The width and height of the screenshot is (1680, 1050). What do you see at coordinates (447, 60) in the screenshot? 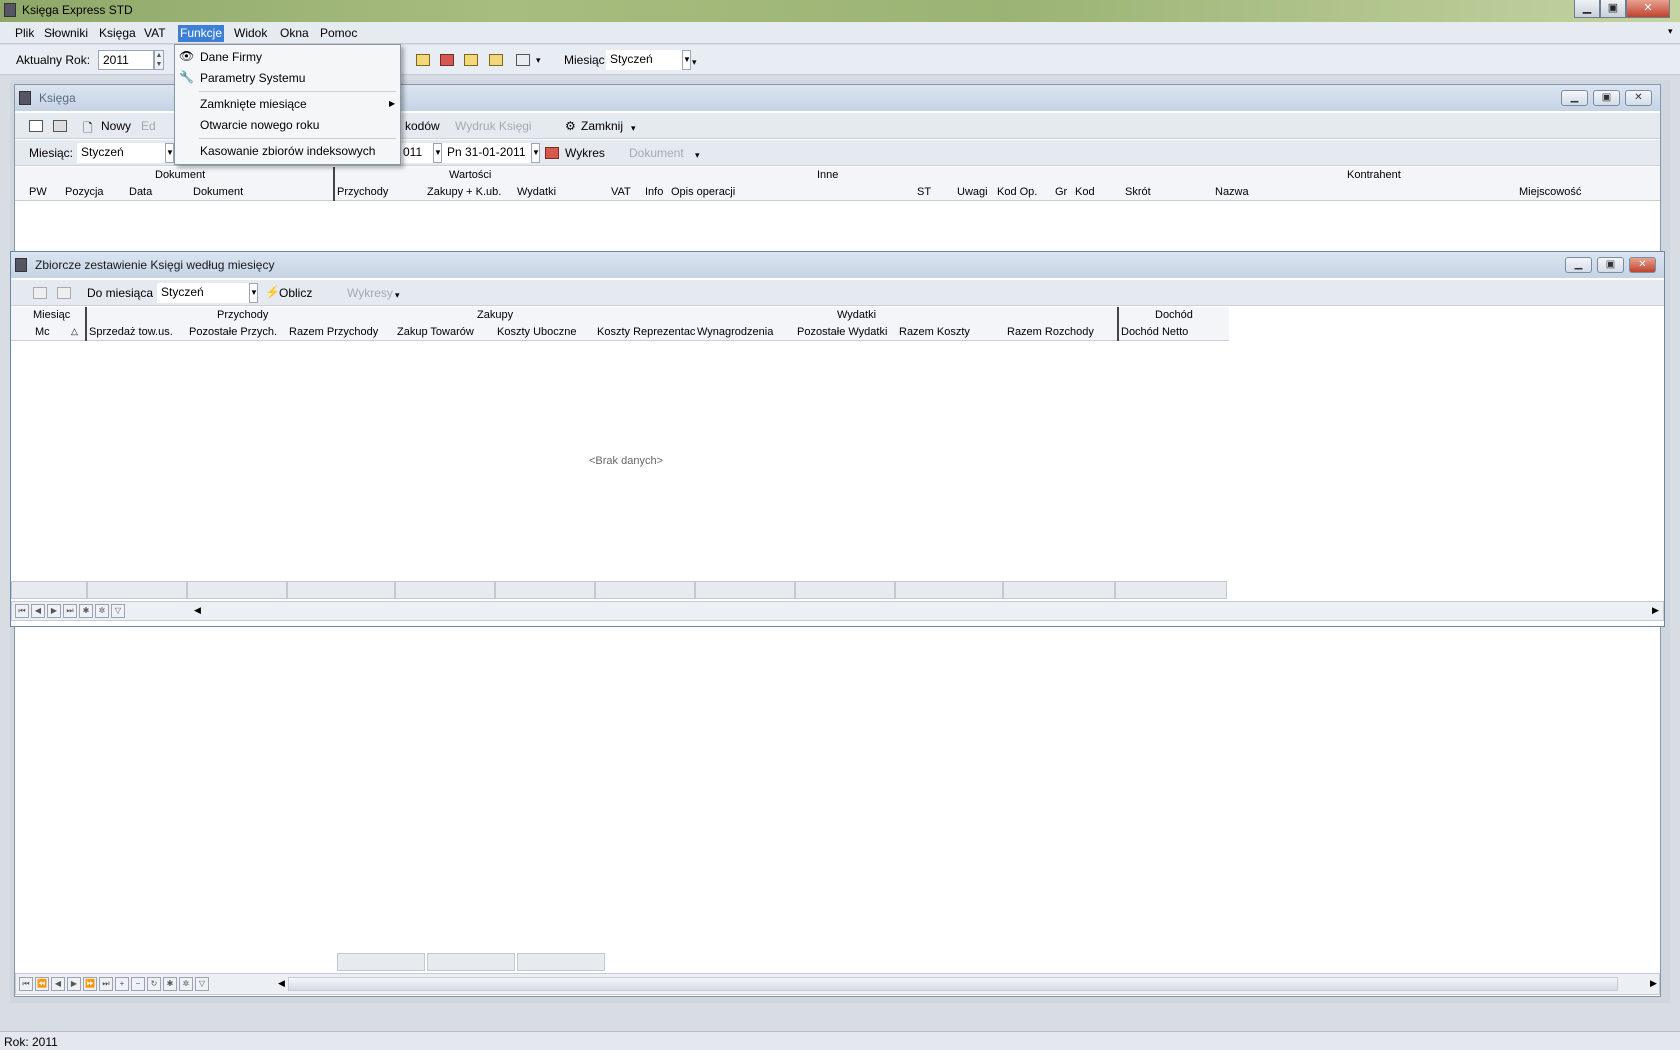
I see `film-icon` at bounding box center [447, 60].